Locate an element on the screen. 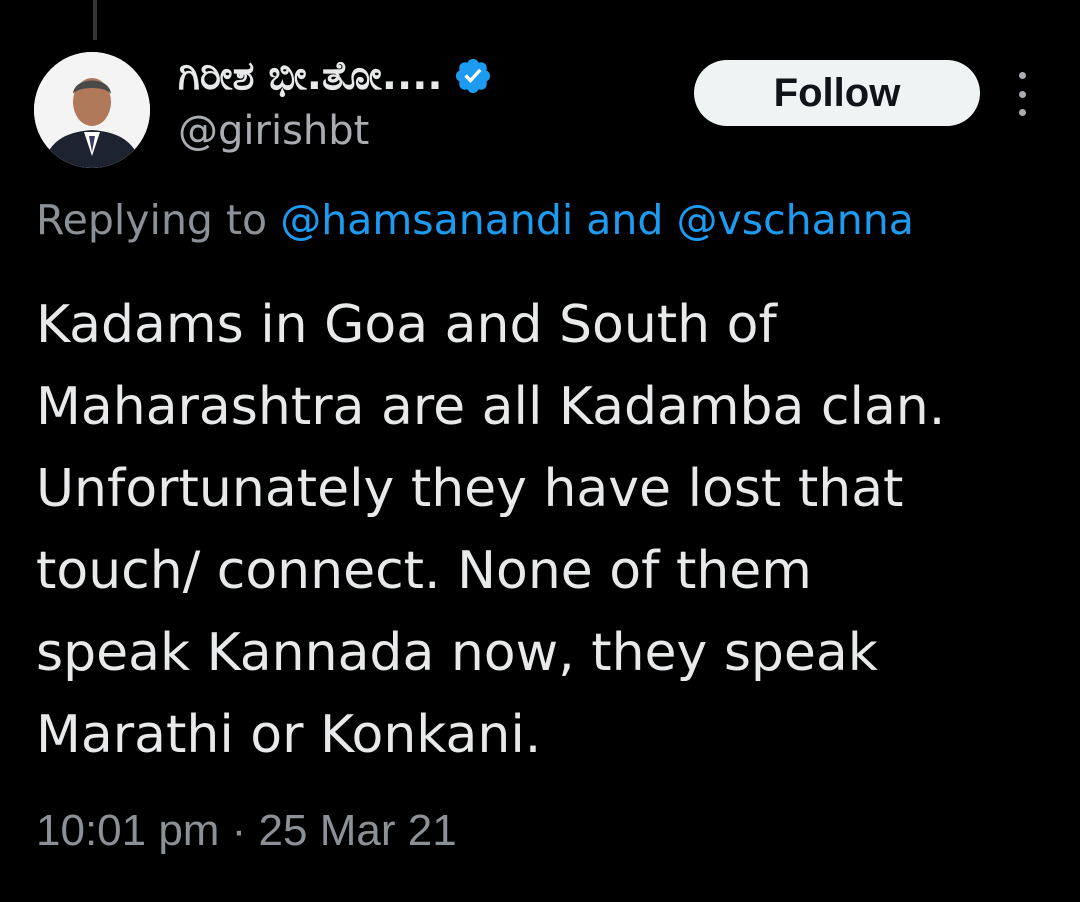 This screenshot has width=1080, height=902. tweet-timestamp: 10:01 pm · 25 Mar 21 is located at coordinates (246, 831).